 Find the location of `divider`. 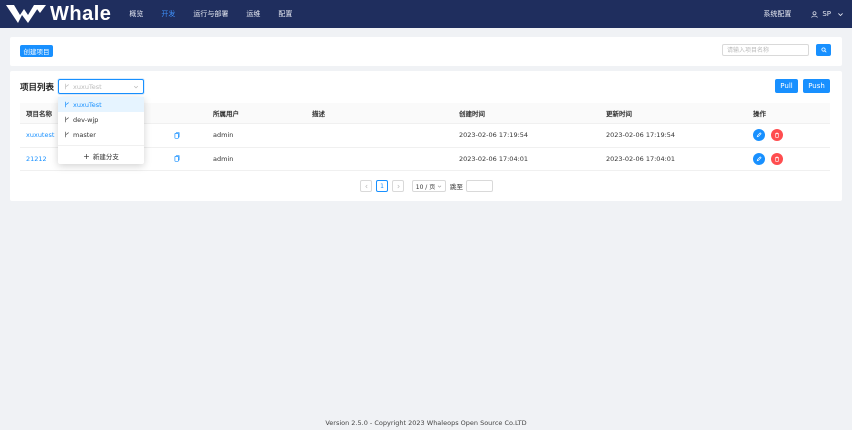

divider is located at coordinates (101, 145).